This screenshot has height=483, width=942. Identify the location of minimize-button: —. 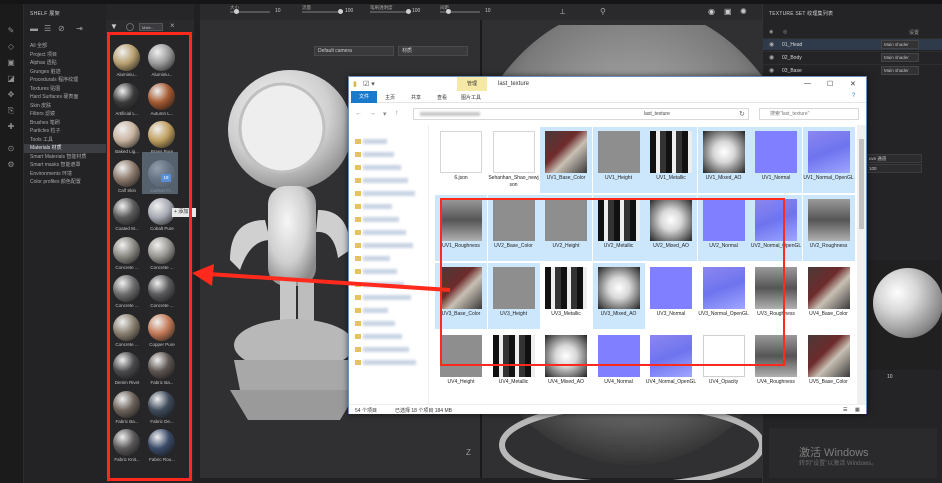
(807, 83).